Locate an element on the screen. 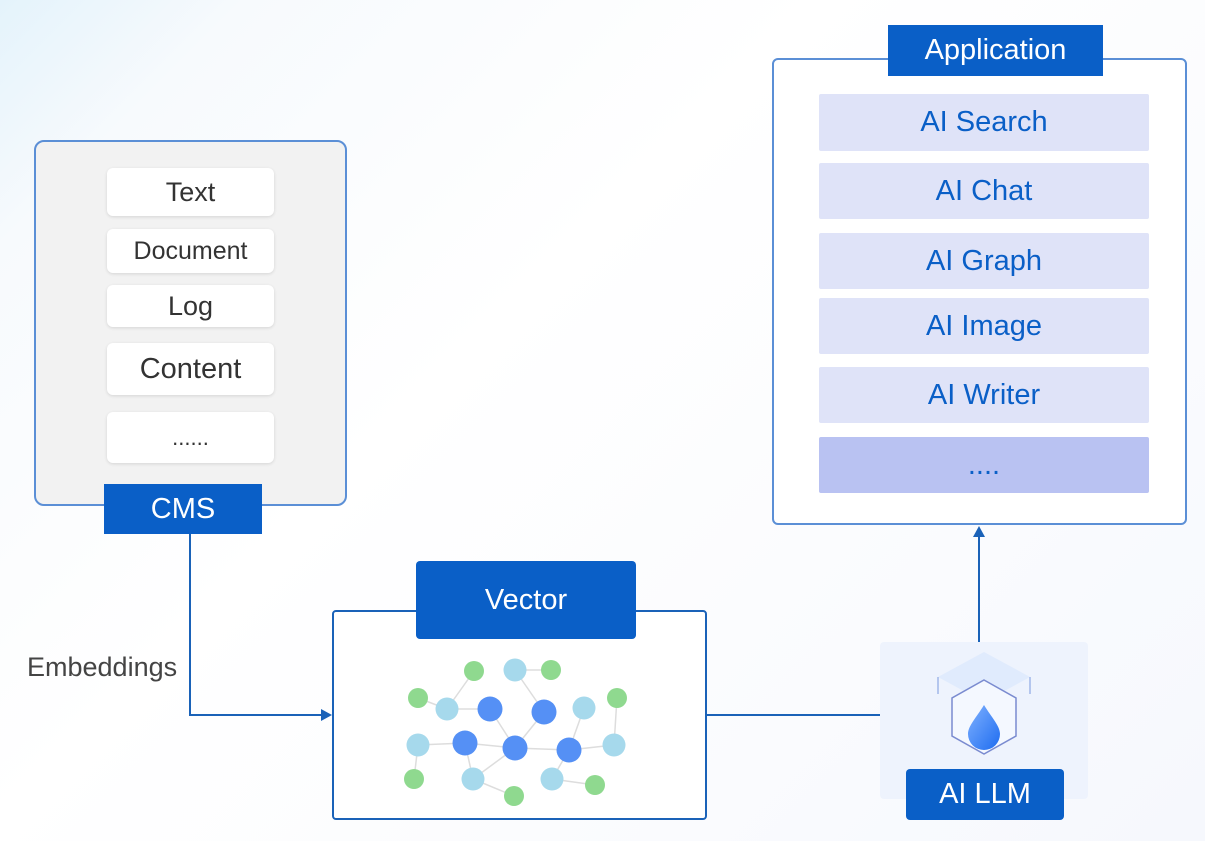 The image size is (1205, 841). vector-panel is located at coordinates (519, 715).